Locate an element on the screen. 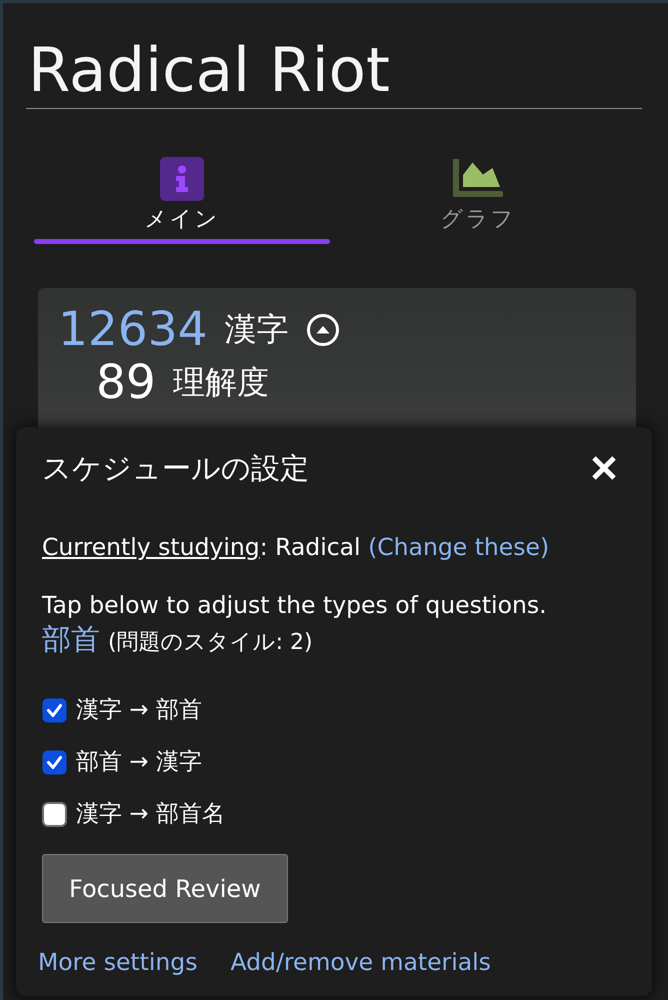  tab: グラフ is located at coordinates (478, 200).